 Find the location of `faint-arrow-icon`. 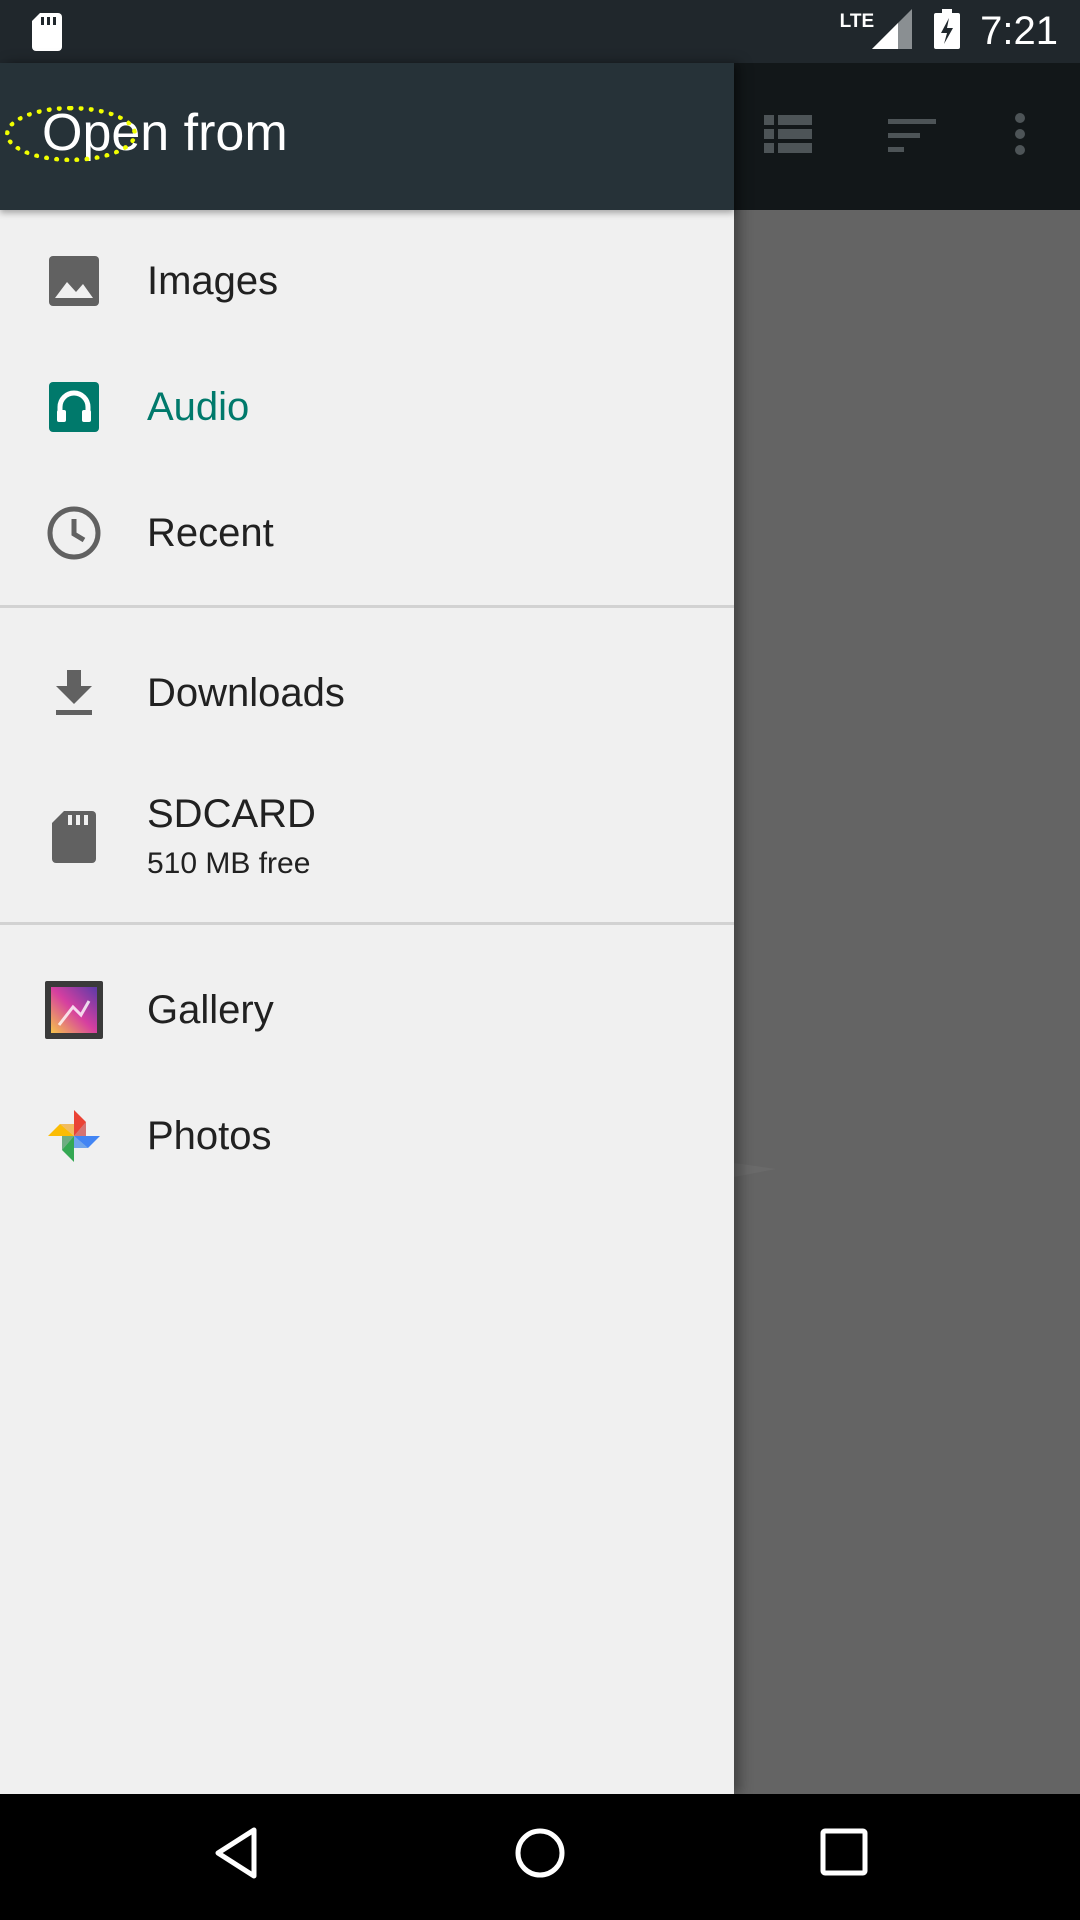

faint-arrow-icon is located at coordinates (758, 1172).